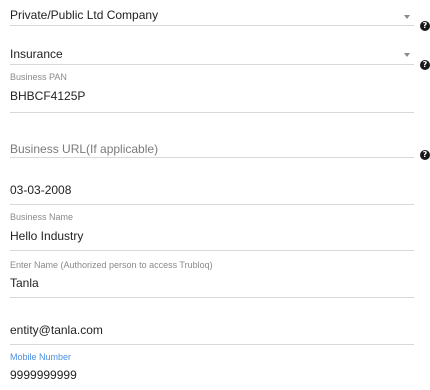 This screenshot has height=390, width=430. What do you see at coordinates (212, 55) in the screenshot?
I see `industry-select: Insurance` at bounding box center [212, 55].